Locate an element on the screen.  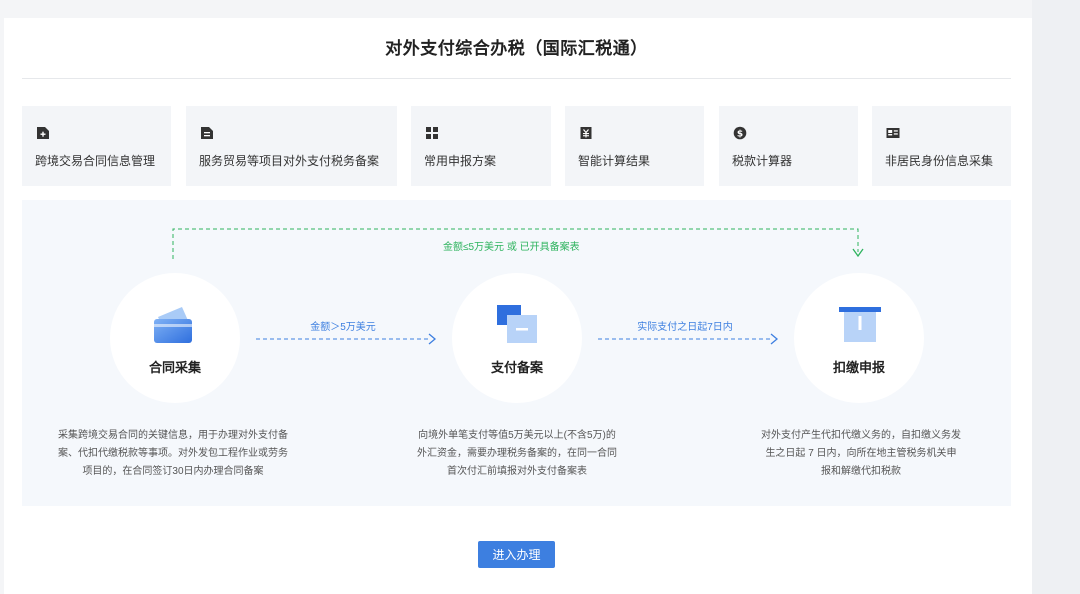
description-line: 外汇资金，需要办理税务备案的，在同一合同 is located at coordinates (517, 453).